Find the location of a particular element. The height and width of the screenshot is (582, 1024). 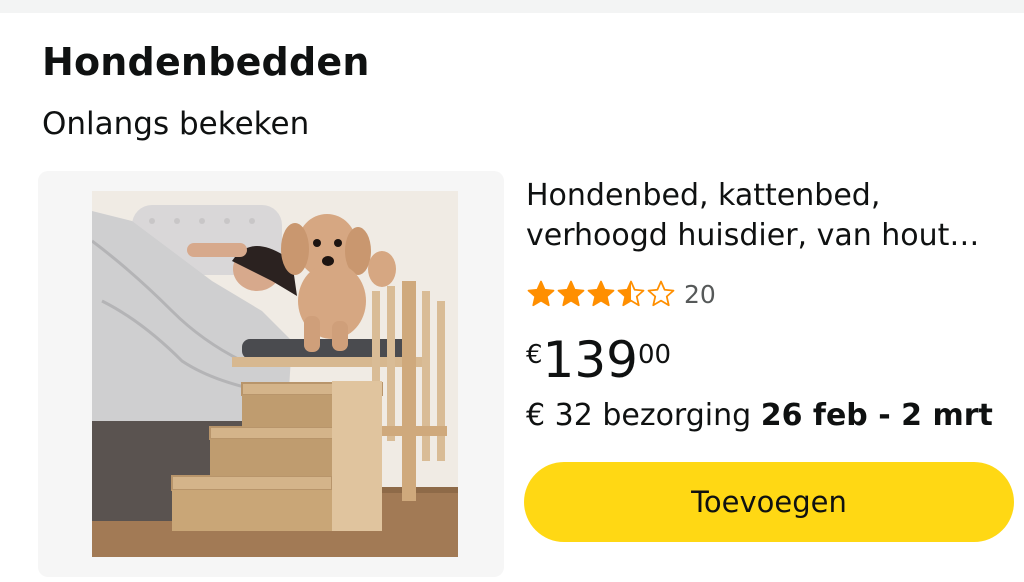

price-currency-symbol: € is located at coordinates (534, 355).